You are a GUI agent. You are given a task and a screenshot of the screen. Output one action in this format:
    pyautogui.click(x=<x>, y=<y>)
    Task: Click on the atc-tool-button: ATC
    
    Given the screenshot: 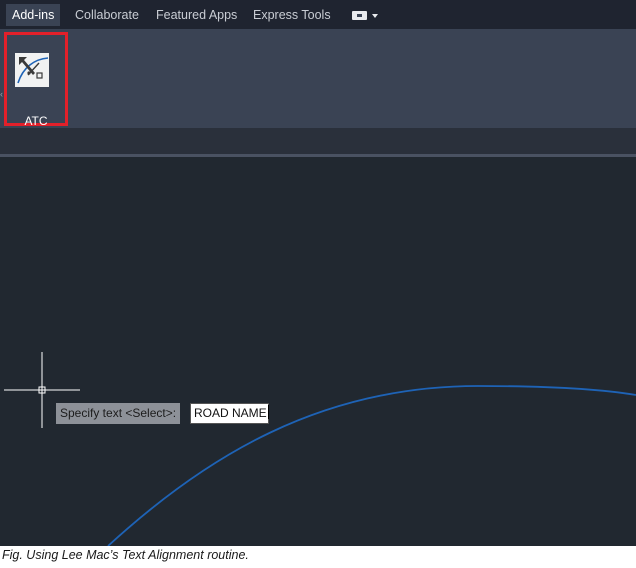 What is the action you would take?
    pyautogui.click(x=36, y=80)
    